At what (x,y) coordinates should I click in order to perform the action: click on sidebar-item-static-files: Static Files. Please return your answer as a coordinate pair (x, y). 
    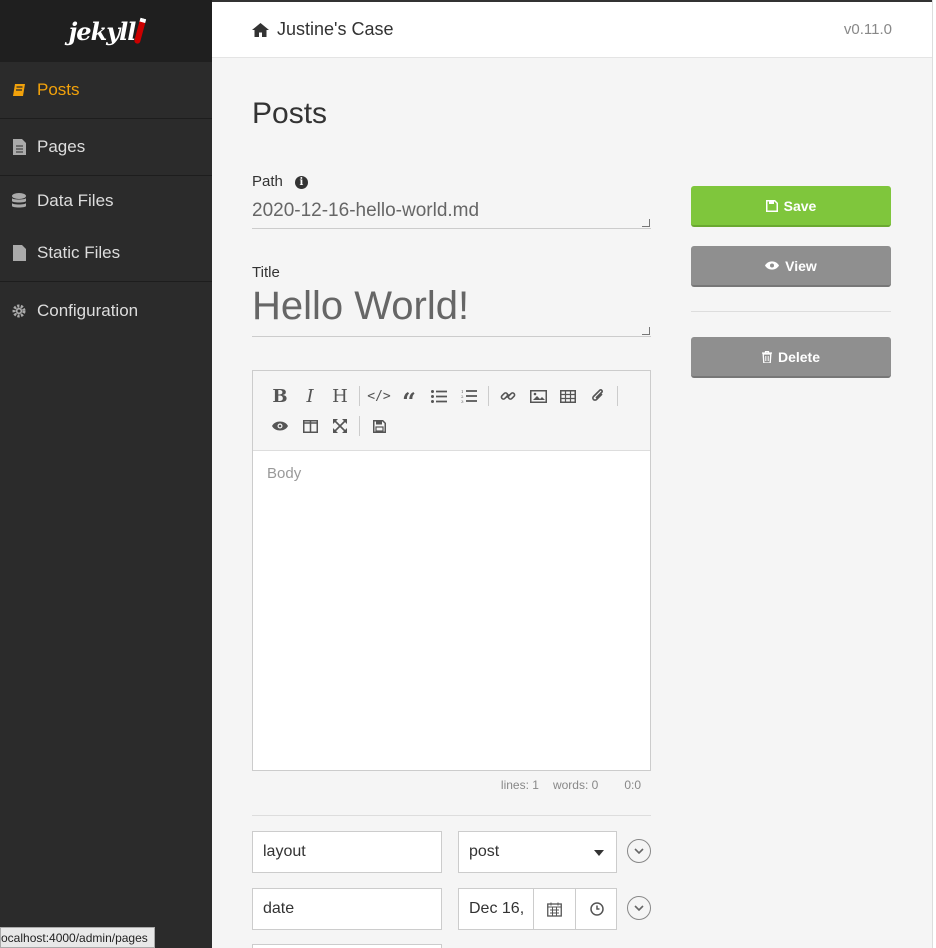
    Looking at the image, I should click on (106, 253).